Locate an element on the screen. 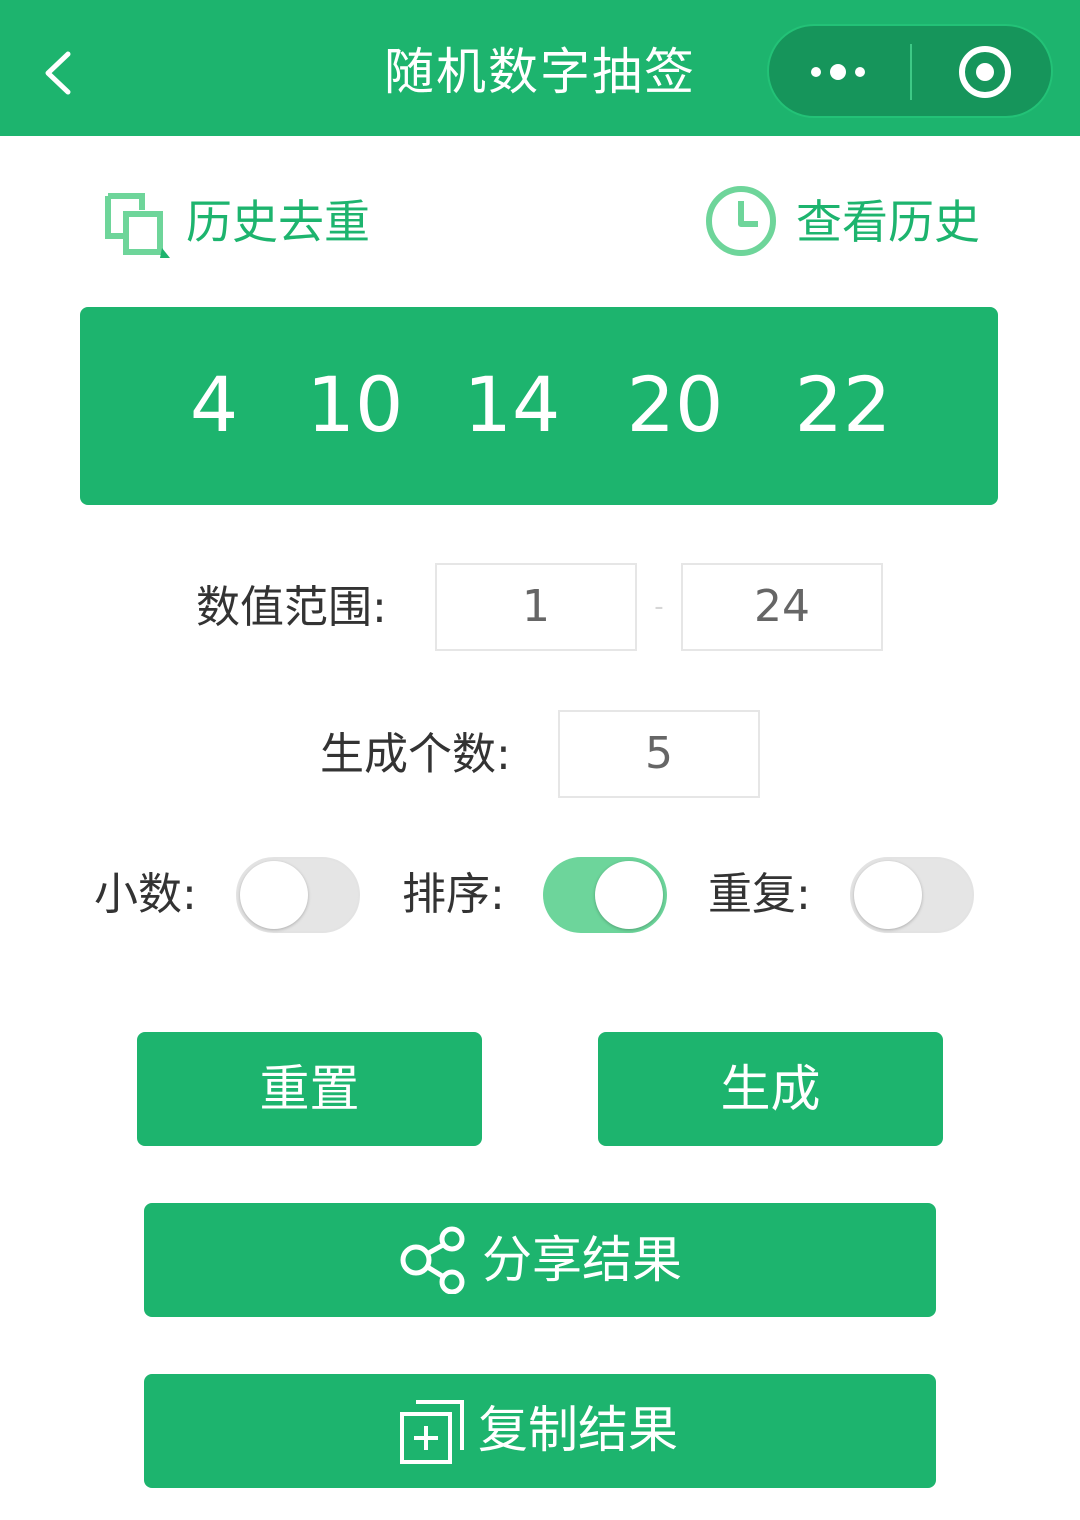  copy-icon is located at coordinates (432, 1432).